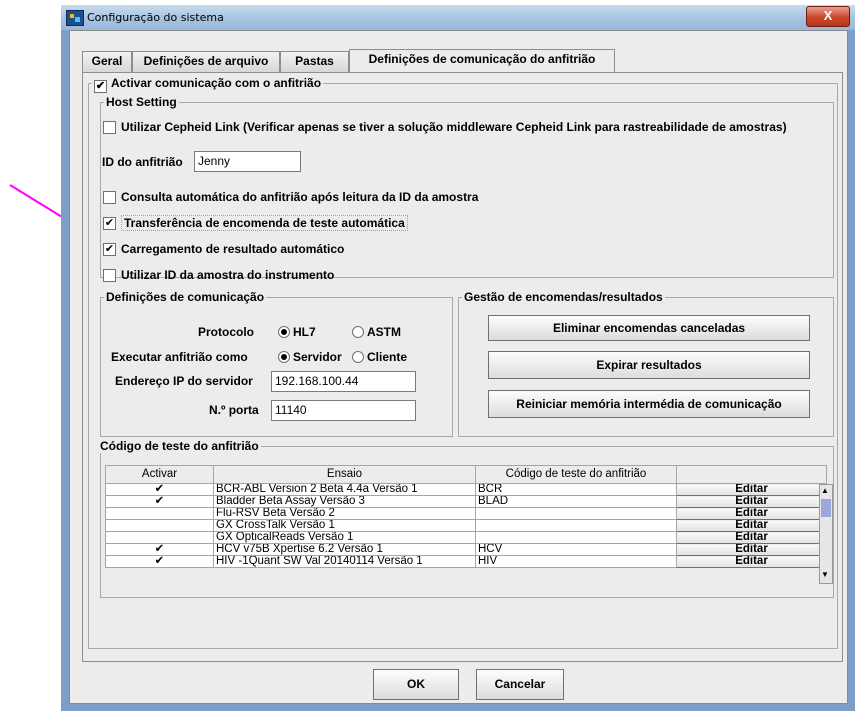  Describe the element at coordinates (100, 86) in the screenshot. I see `enable-comm-checkbox: ✔` at that location.